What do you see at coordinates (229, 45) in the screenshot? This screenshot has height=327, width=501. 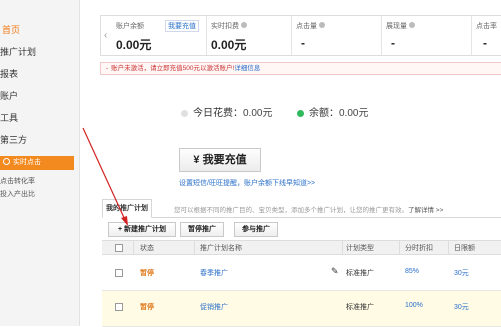 I see `card-realtime-spend-value: 0.00元` at bounding box center [229, 45].